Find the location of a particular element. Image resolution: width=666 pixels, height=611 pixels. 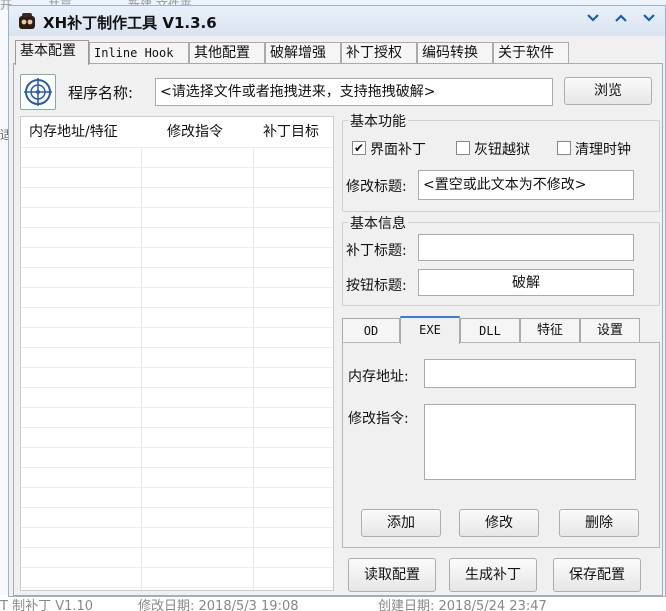

checkbox-label: 清理时钟 is located at coordinates (603, 149).